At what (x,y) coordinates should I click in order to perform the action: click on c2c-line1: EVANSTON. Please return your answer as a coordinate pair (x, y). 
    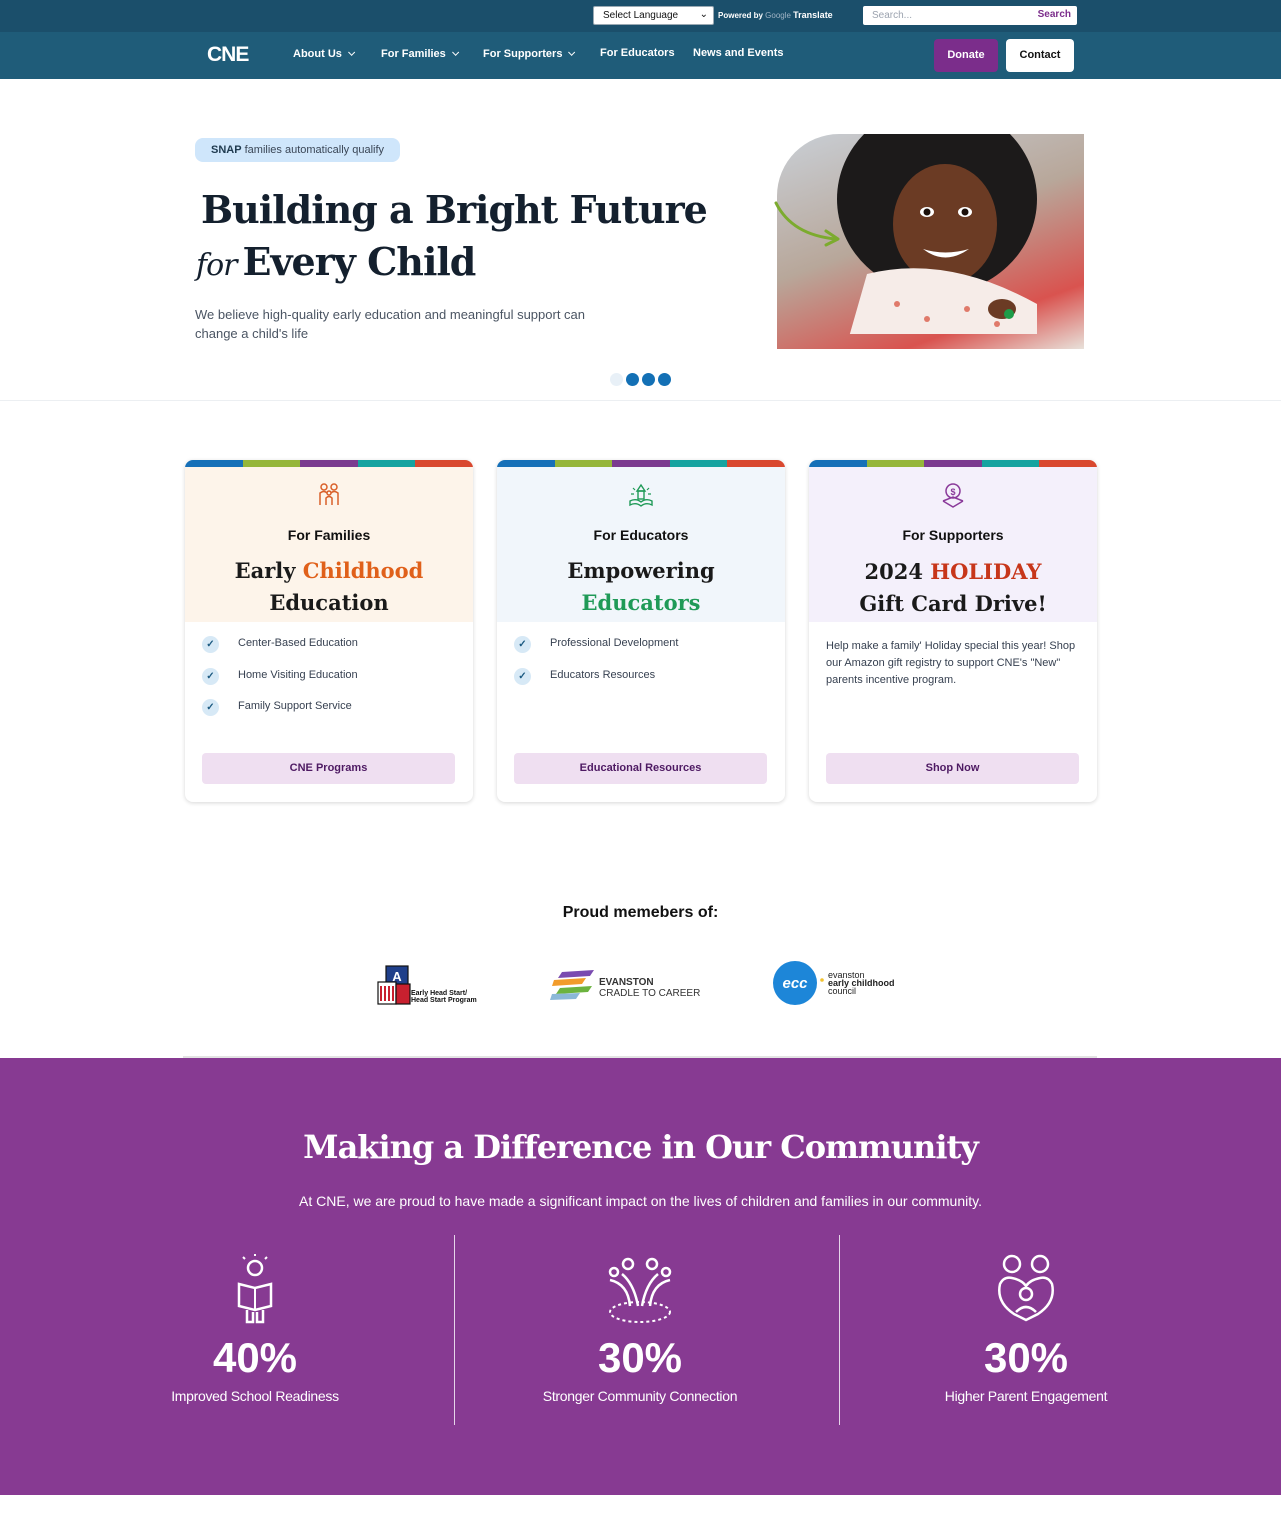
    Looking at the image, I should click on (626, 982).